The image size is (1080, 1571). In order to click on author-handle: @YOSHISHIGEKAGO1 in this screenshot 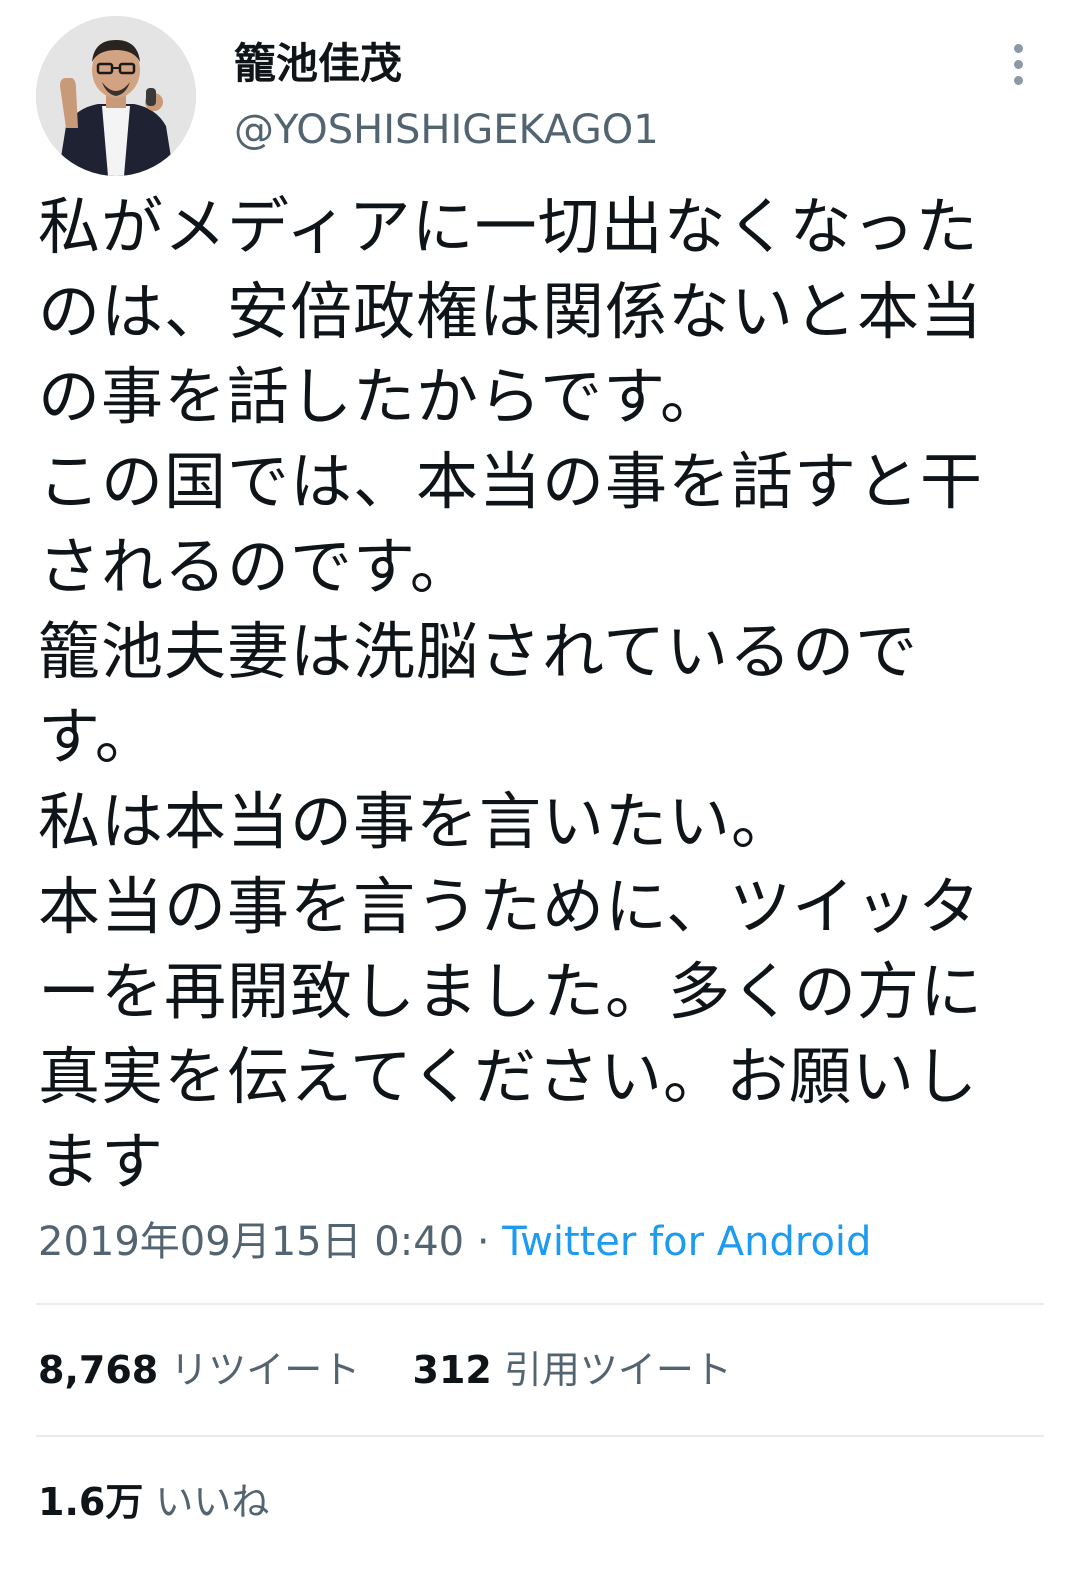, I will do `click(446, 130)`.